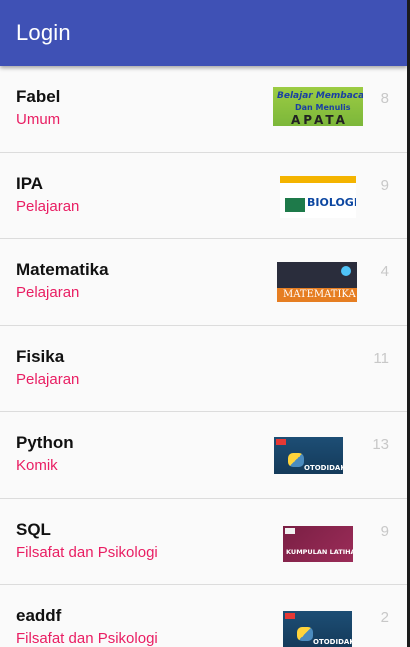  Describe the element at coordinates (203, 368) in the screenshot. I see `list-item: Fisika Pelajaran 11` at that location.